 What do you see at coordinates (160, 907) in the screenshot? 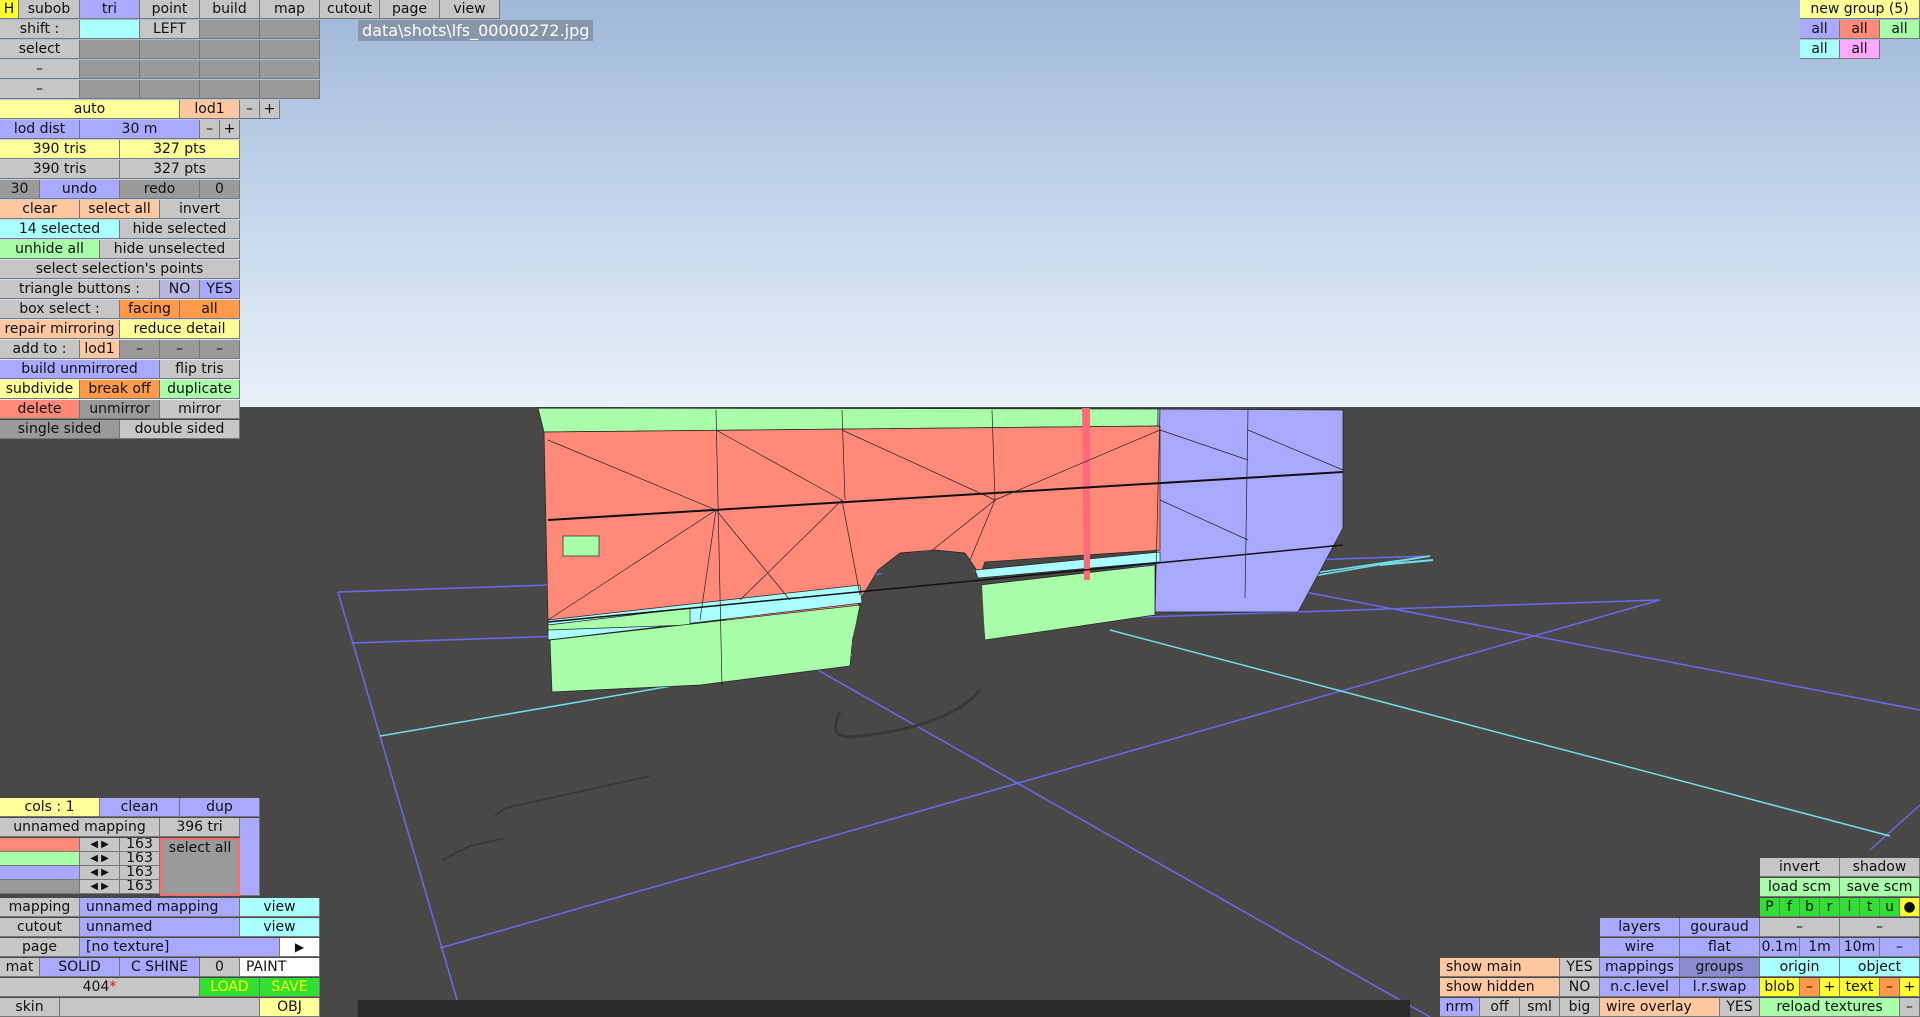
I see `mapping-value: unnamed mapping` at bounding box center [160, 907].